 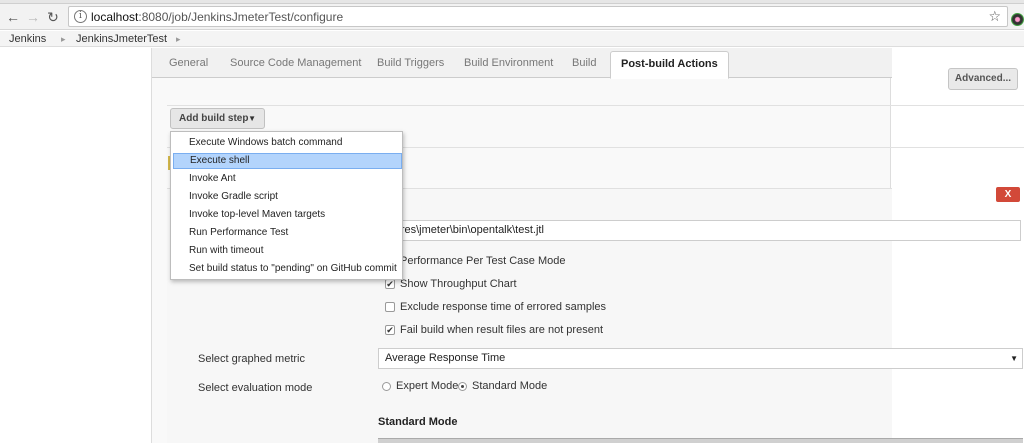 I want to click on menu-item-run-performance-test: Run Performance Test, so click(x=287, y=233).